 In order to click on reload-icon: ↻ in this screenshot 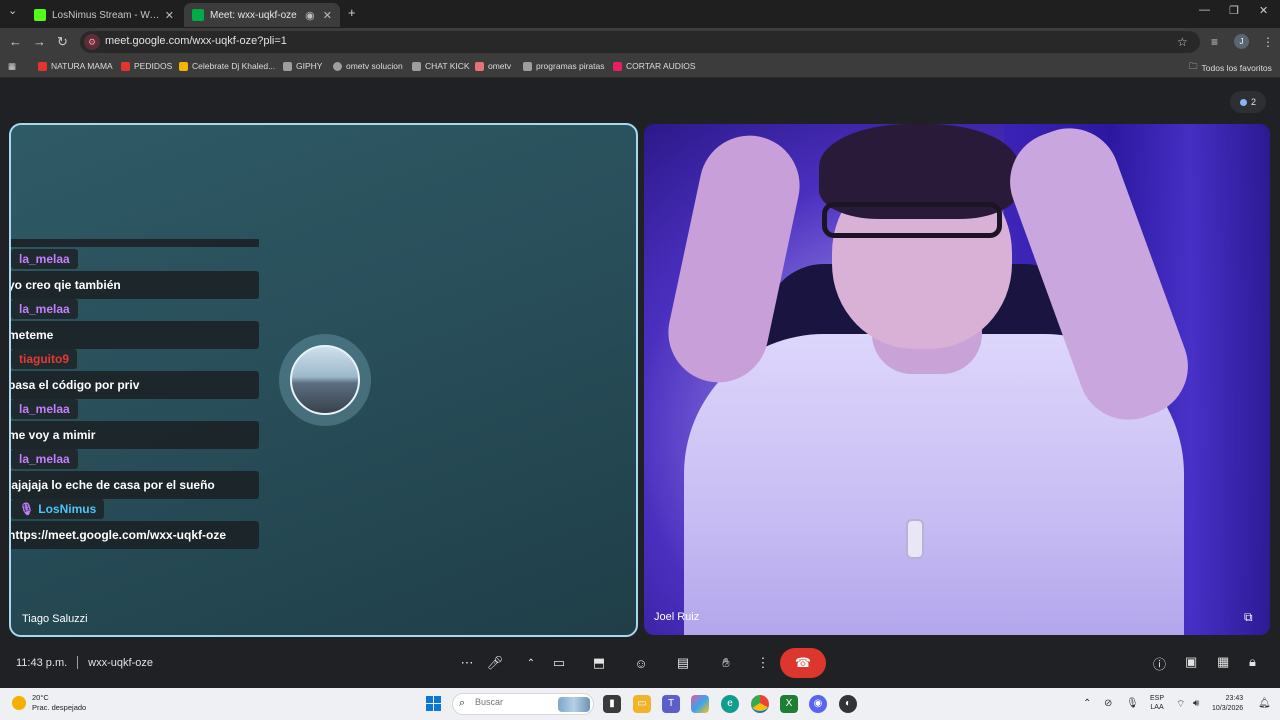, I will do `click(62, 42)`.